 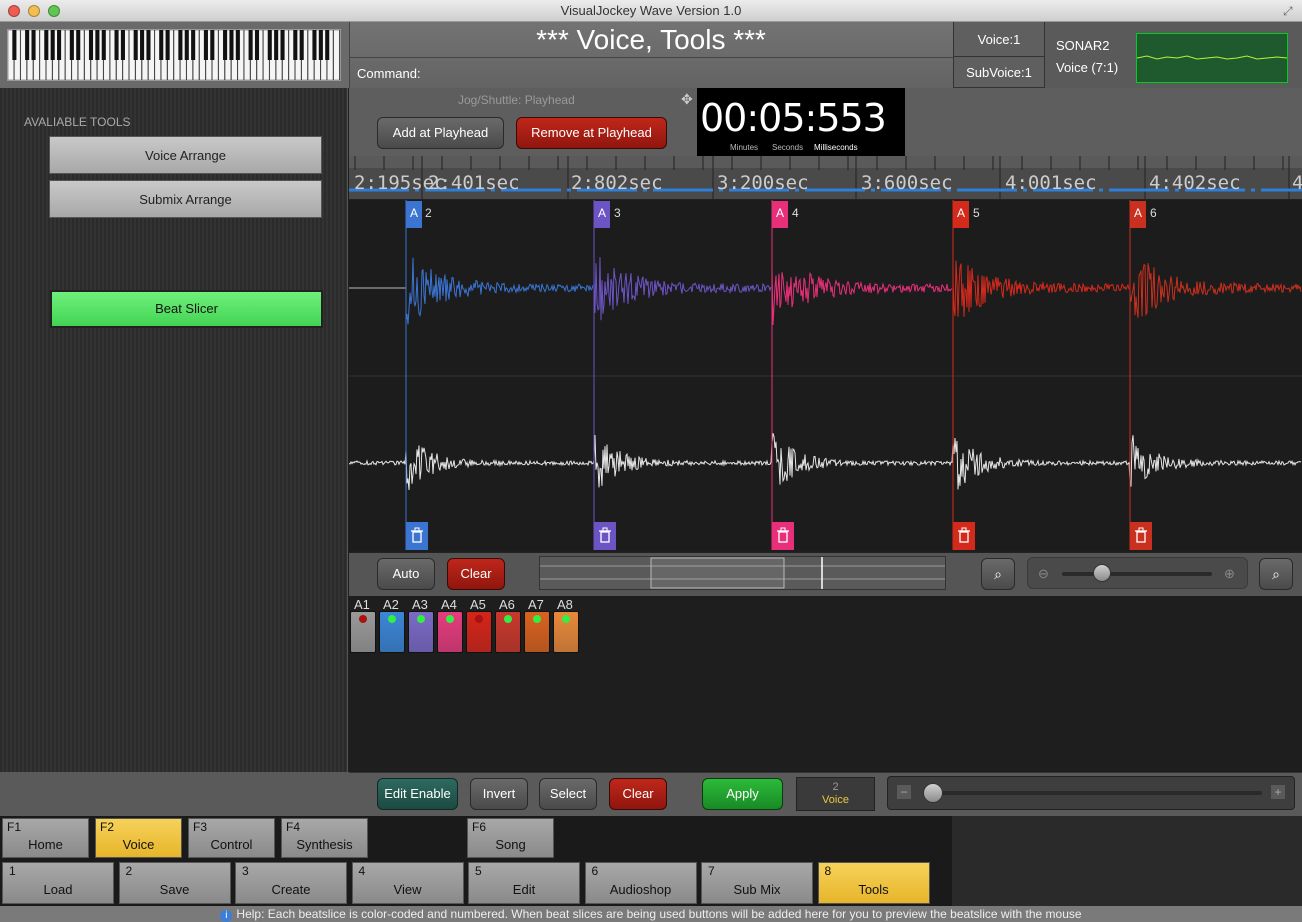 What do you see at coordinates (757, 883) in the screenshot?
I see `tab-sub-mix: 7 Sub Mix` at bounding box center [757, 883].